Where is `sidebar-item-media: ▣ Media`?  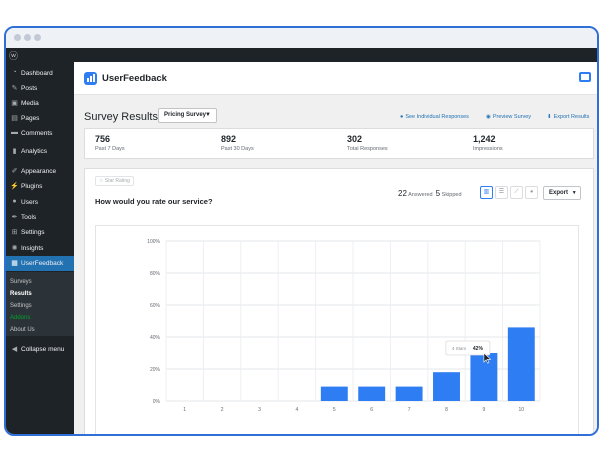
sidebar-item-media: ▣ Media is located at coordinates (40, 103).